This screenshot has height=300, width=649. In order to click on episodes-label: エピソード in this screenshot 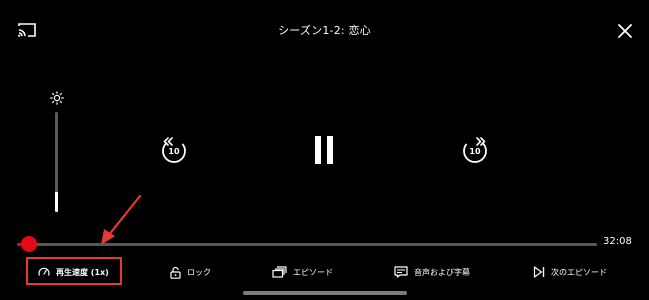, I will do `click(313, 272)`.